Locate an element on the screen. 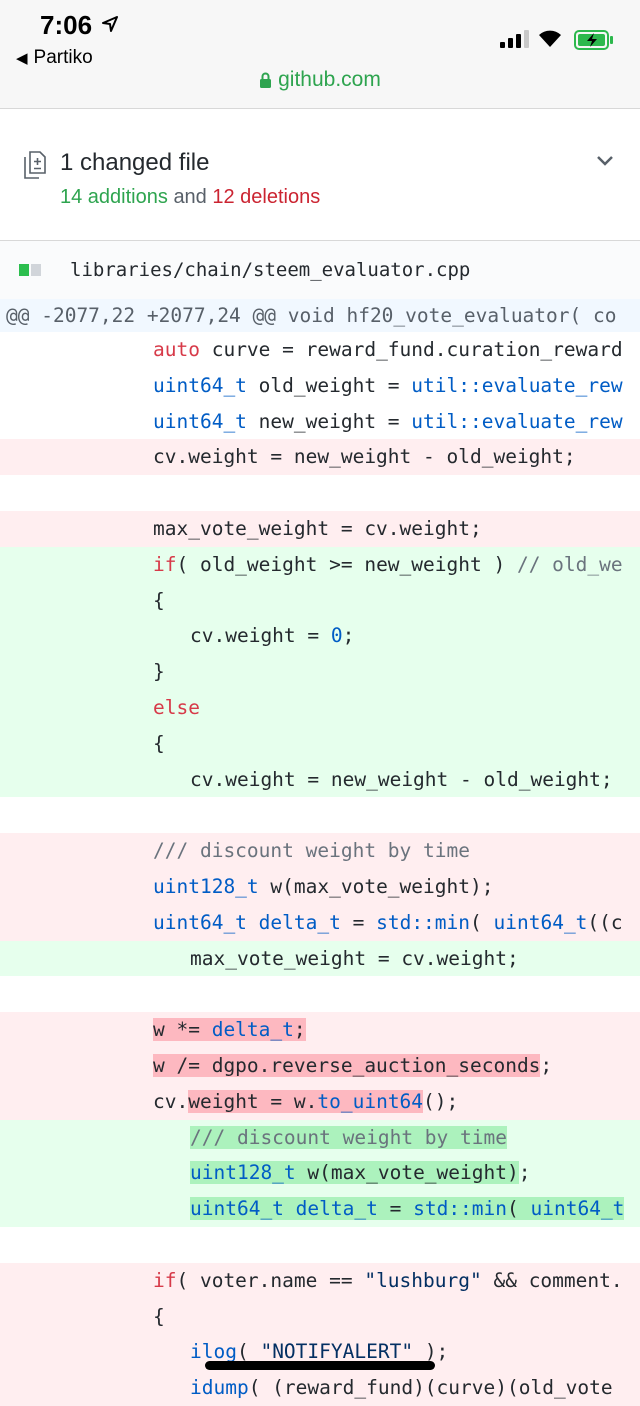  diff-line-add: } is located at coordinates (320, 672).